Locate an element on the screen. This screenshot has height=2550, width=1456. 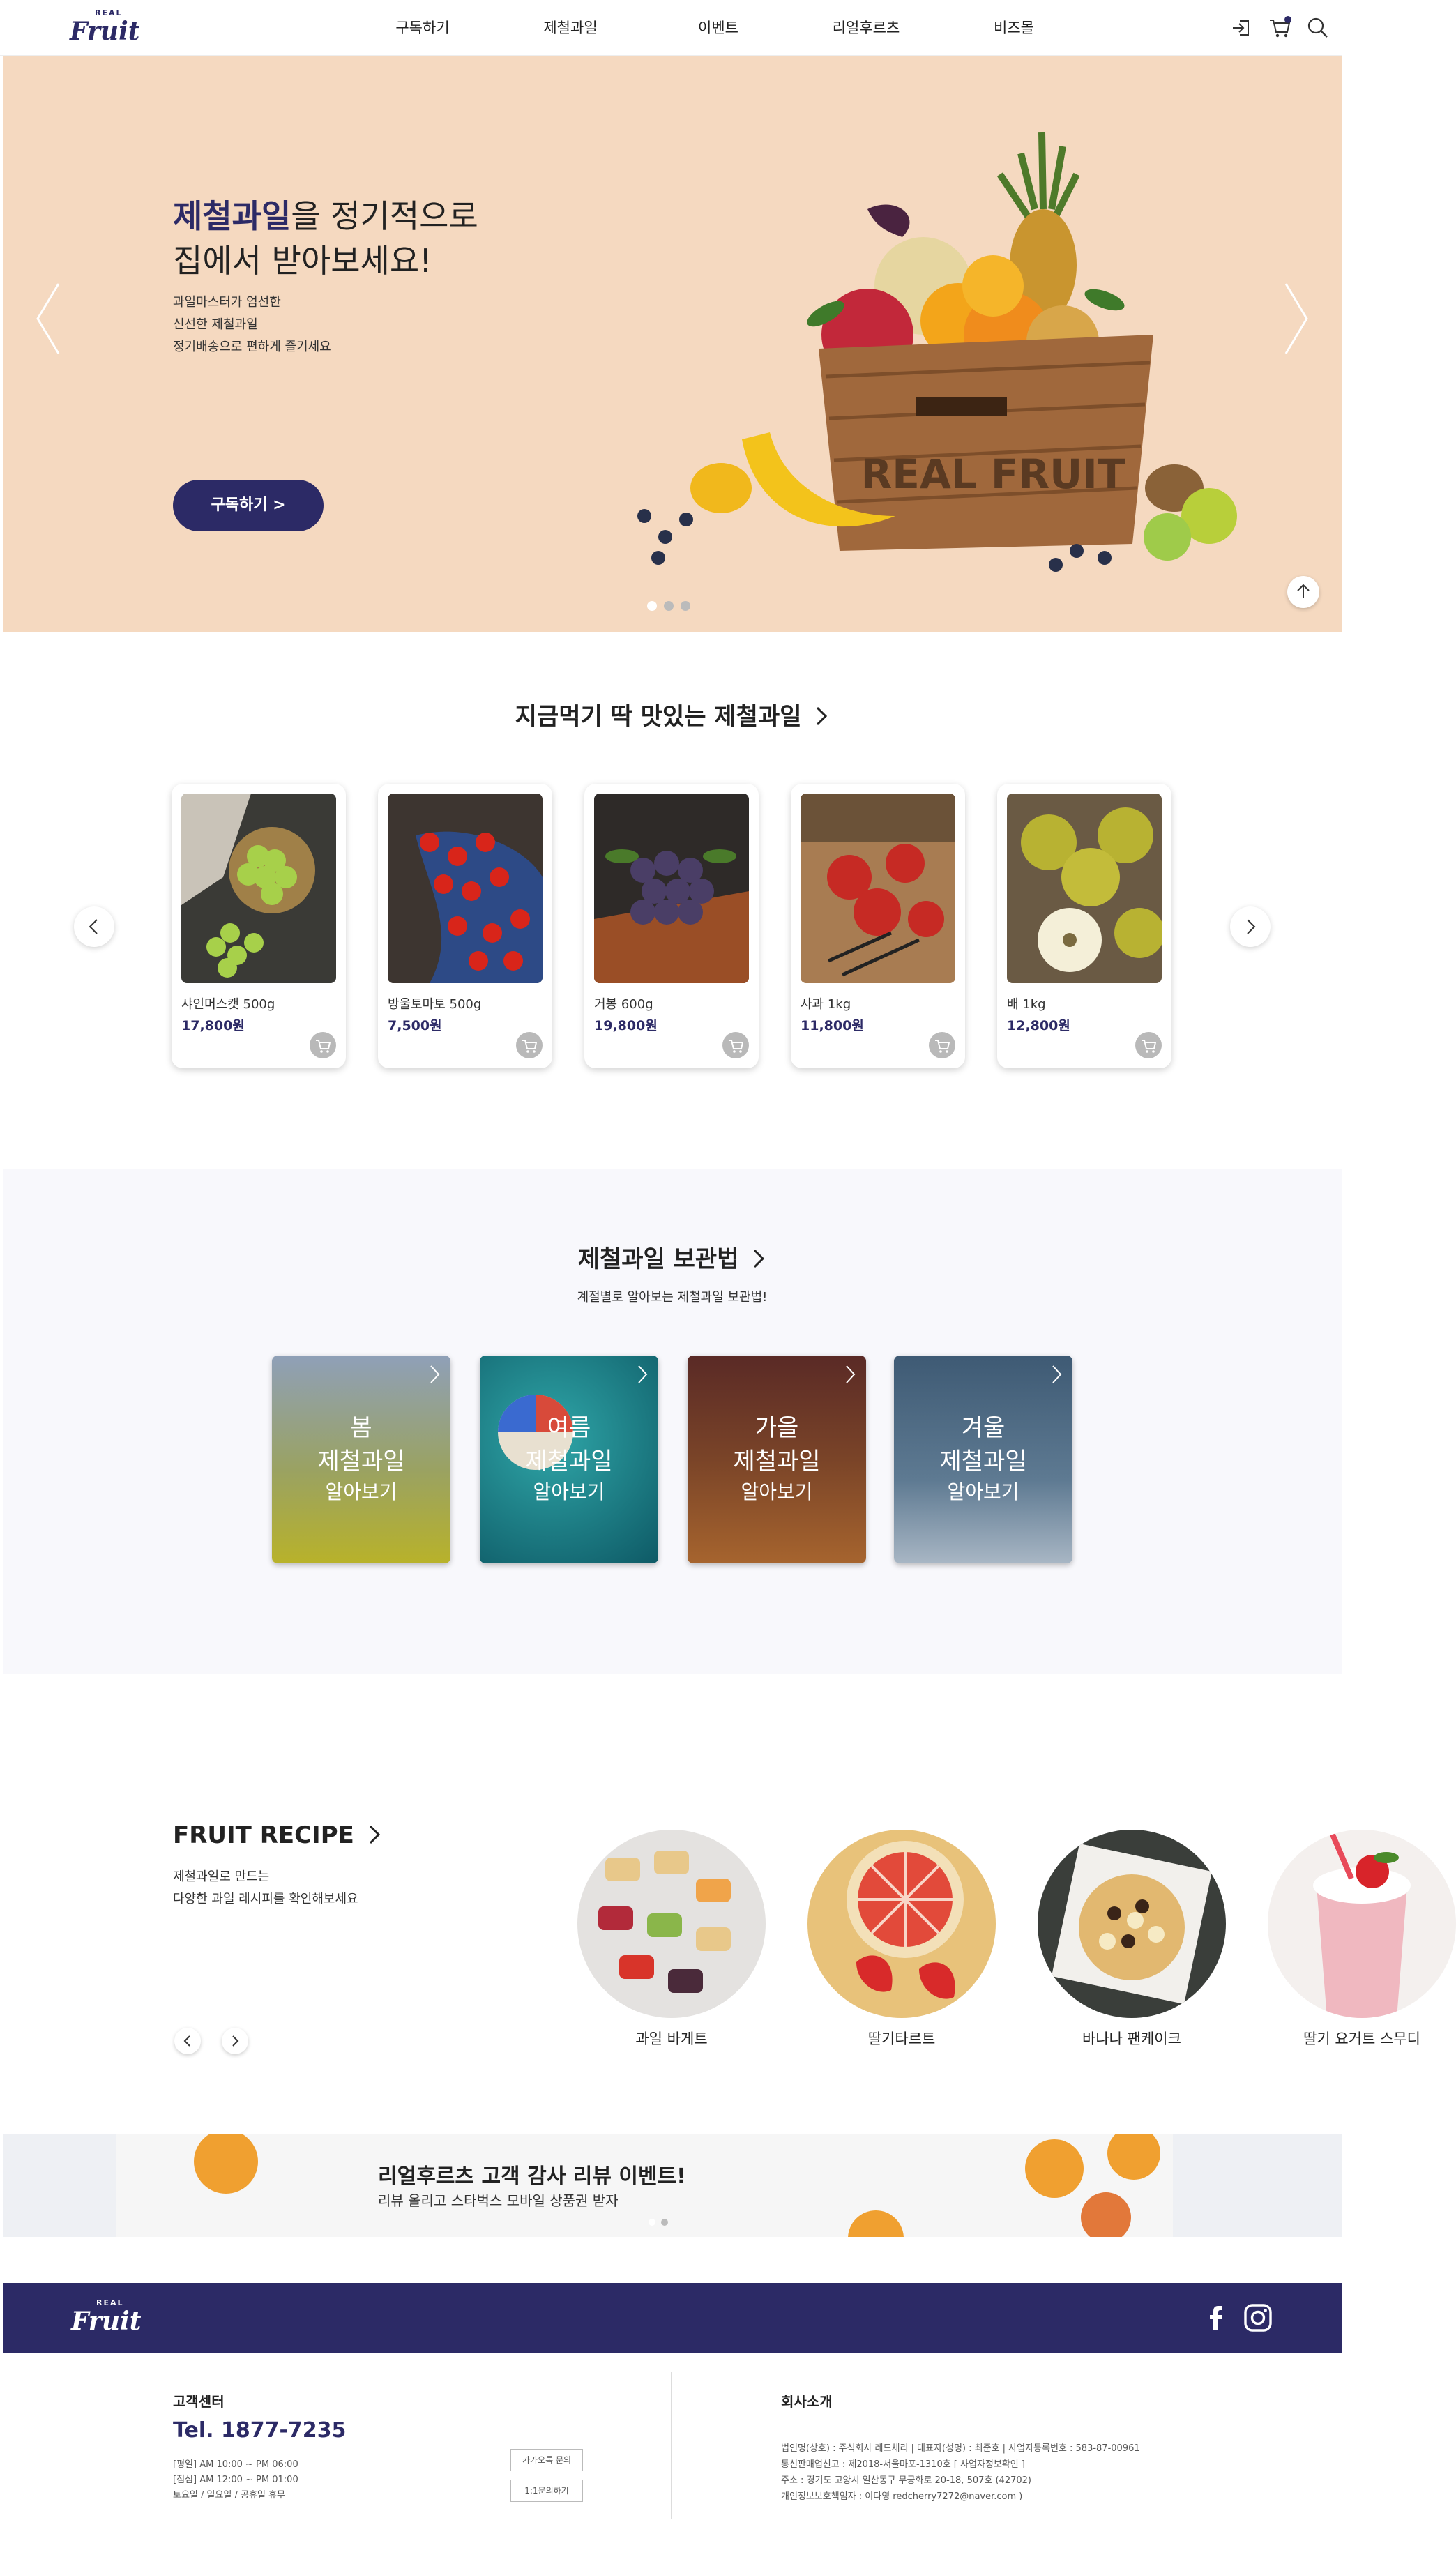
product-name: 거봉 600g is located at coordinates (623, 1004).